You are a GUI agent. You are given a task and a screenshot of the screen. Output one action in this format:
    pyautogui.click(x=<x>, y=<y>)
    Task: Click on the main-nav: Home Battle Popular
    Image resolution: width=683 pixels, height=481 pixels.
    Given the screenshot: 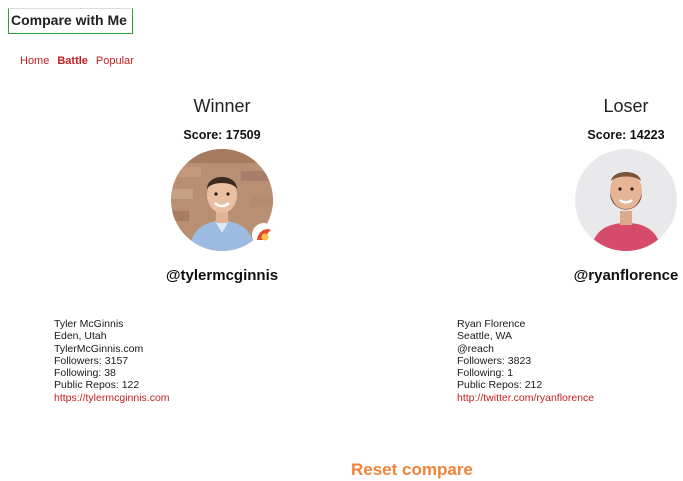 What is the action you would take?
    pyautogui.click(x=77, y=61)
    